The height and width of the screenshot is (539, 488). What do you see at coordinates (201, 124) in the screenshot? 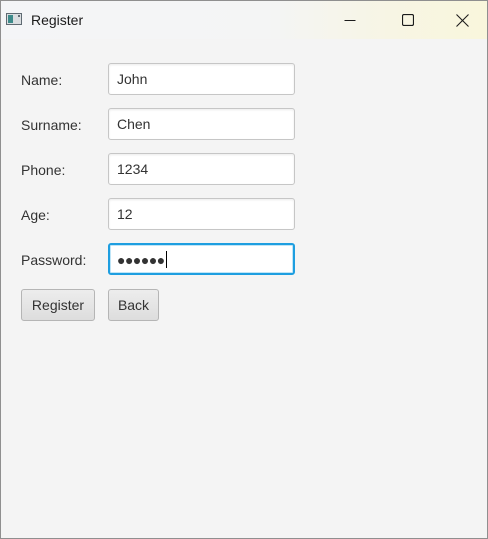
I see `surname-field` at bounding box center [201, 124].